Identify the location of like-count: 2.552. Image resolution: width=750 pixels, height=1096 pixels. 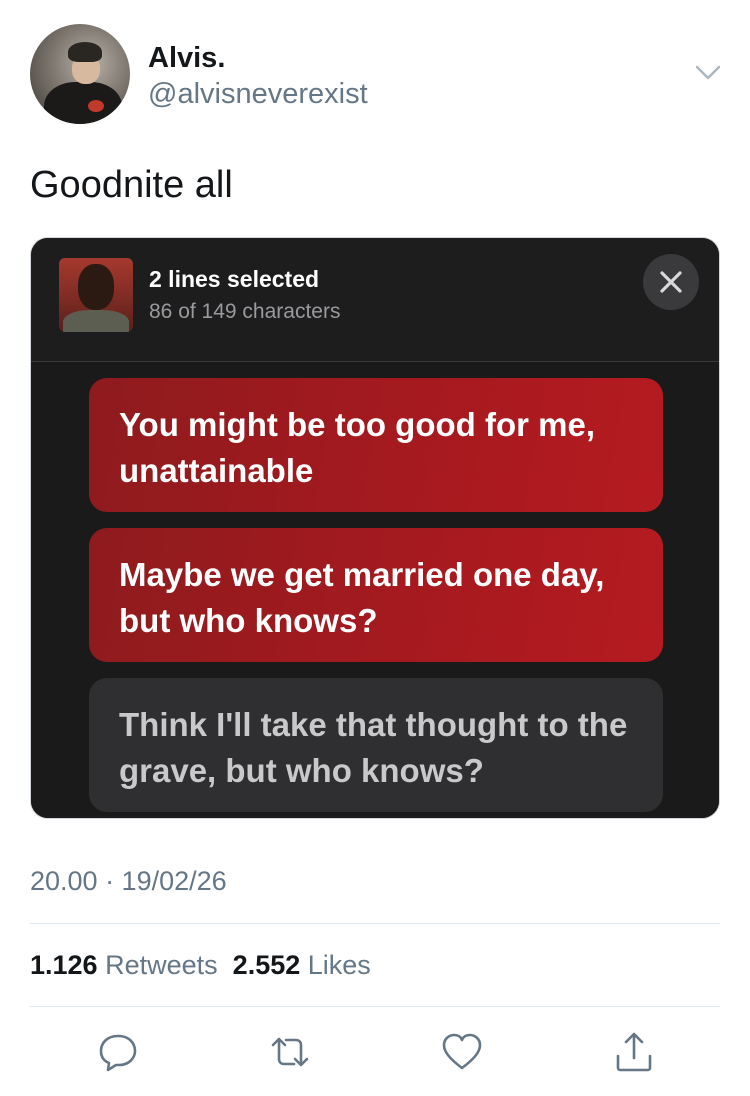
(267, 965).